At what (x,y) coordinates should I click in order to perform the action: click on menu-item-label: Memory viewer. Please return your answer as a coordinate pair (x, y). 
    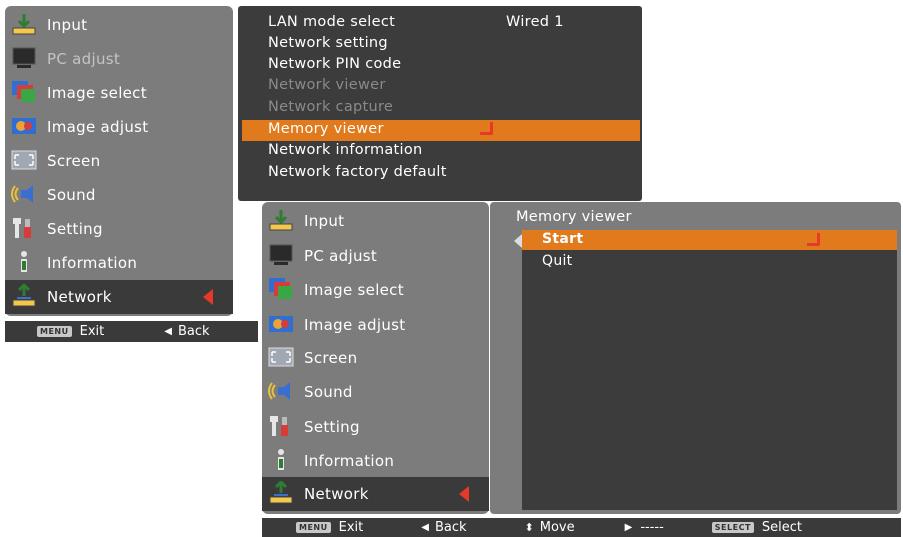
    Looking at the image, I should click on (326, 129).